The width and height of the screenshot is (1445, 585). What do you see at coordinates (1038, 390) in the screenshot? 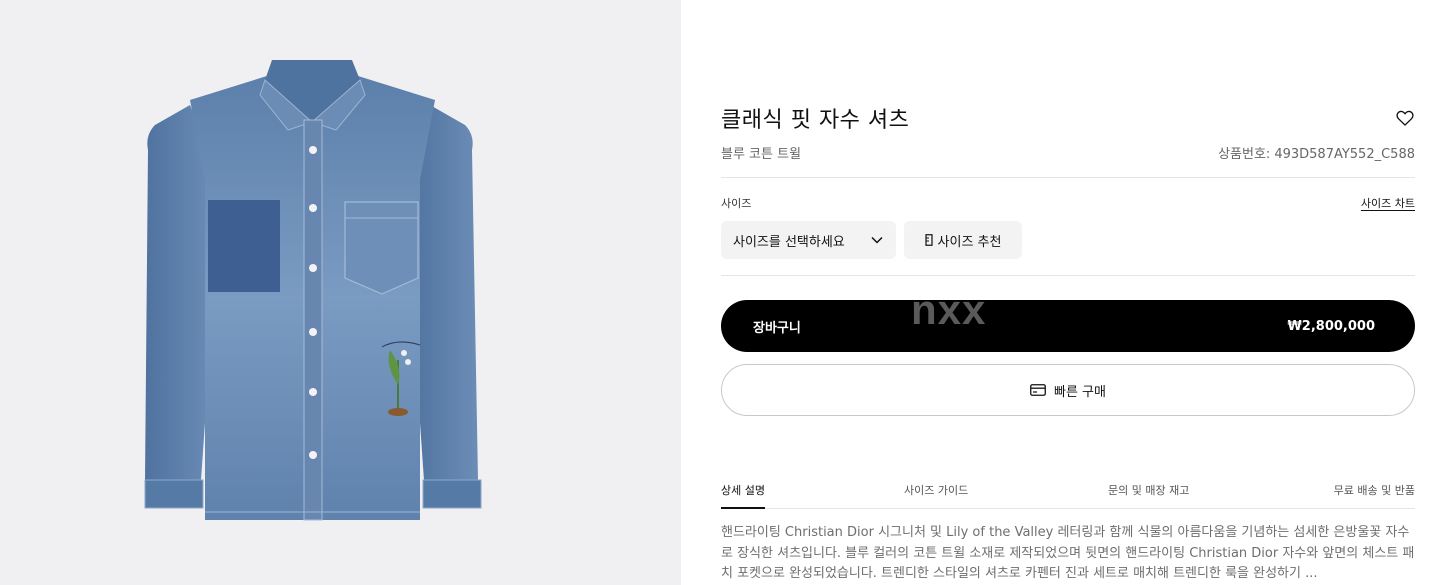
I see `card-icon` at bounding box center [1038, 390].